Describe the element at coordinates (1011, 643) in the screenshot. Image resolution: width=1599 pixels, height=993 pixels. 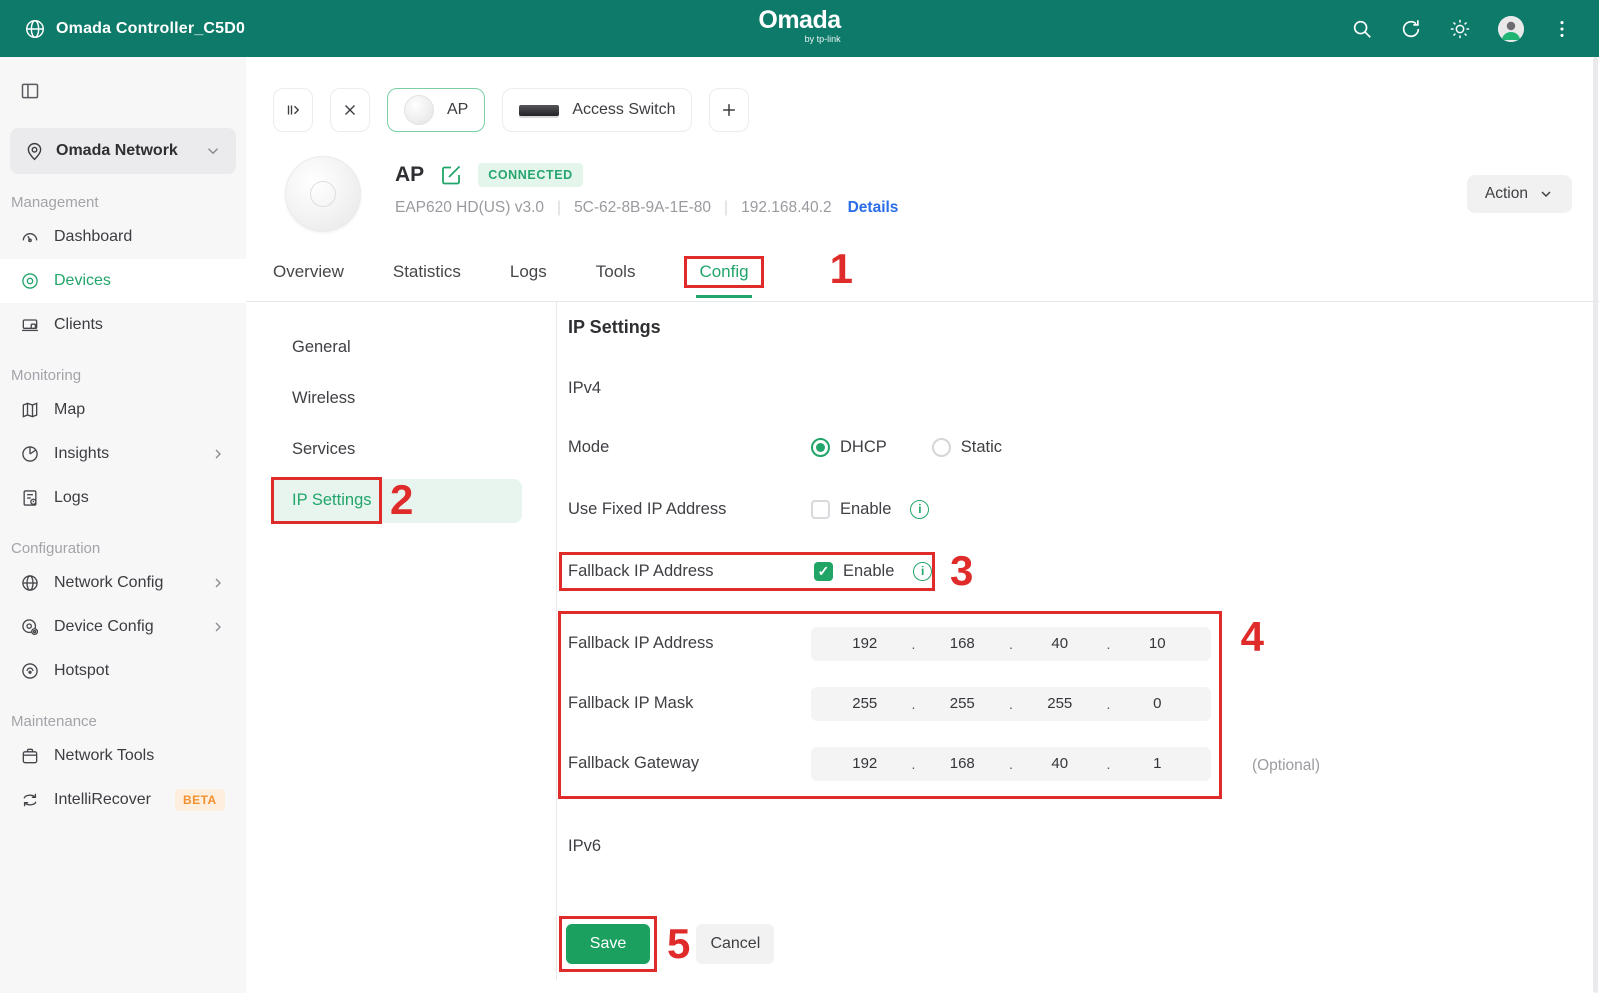
I see `fallback-ip-address-input: 192 . 168 . 40 . 10` at that location.